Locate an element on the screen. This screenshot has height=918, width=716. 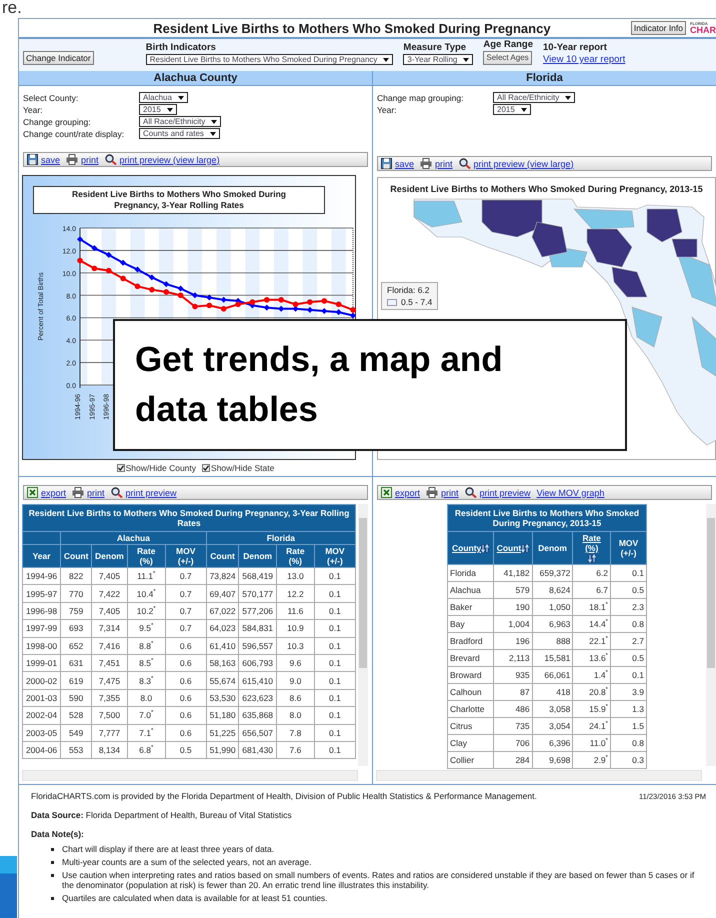
dropdown: 3-Year Rolling is located at coordinates (438, 59).